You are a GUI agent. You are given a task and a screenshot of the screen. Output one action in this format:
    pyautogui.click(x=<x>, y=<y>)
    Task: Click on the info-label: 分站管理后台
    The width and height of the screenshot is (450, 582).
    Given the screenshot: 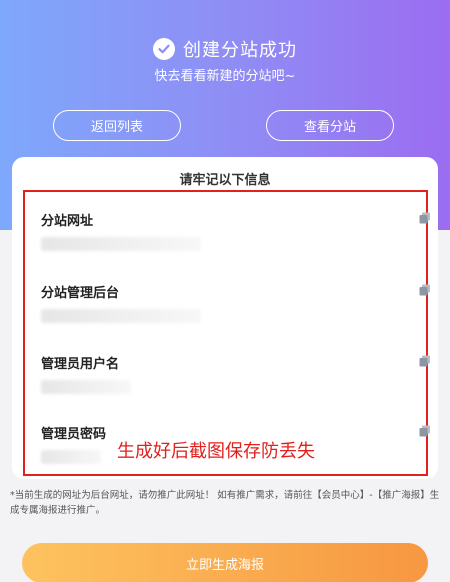 What is the action you would take?
    pyautogui.click(x=80, y=293)
    